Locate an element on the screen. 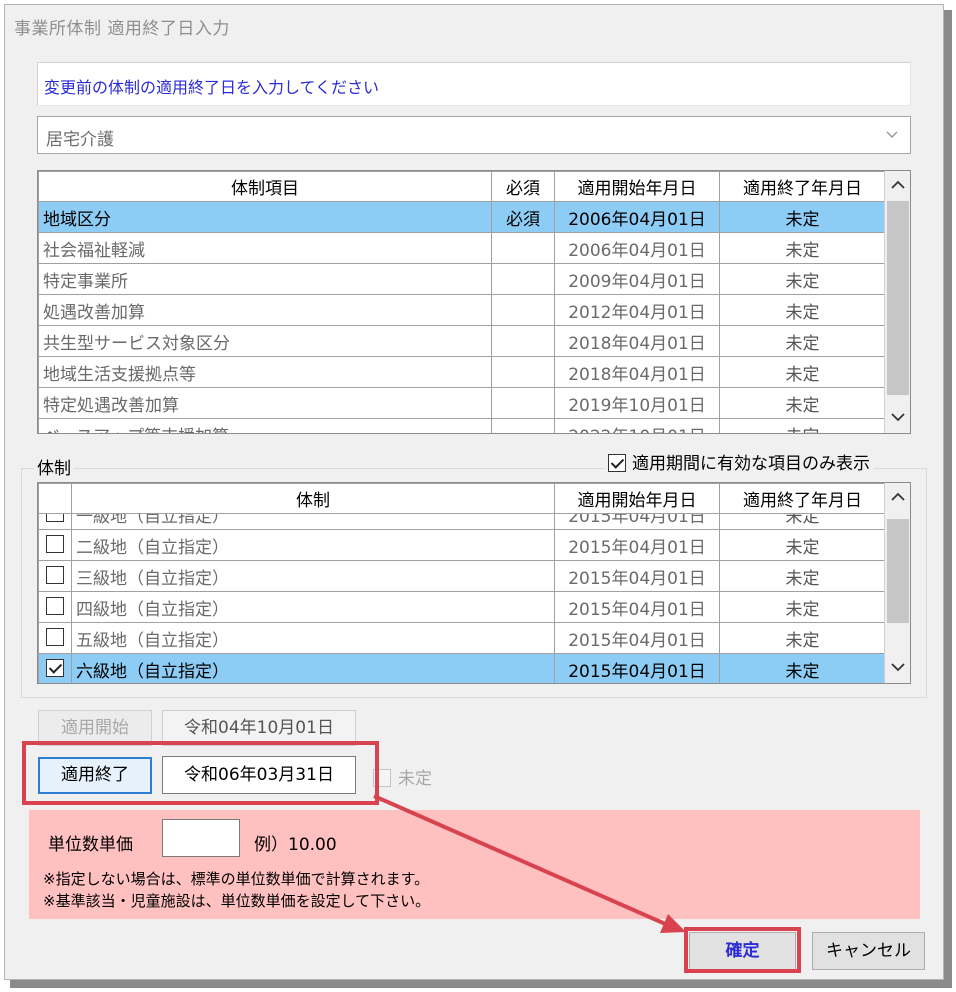 The image size is (956, 992). system-row: 四級地（自立指定） 2015年04月01日 未定 is located at coordinates (462, 607).